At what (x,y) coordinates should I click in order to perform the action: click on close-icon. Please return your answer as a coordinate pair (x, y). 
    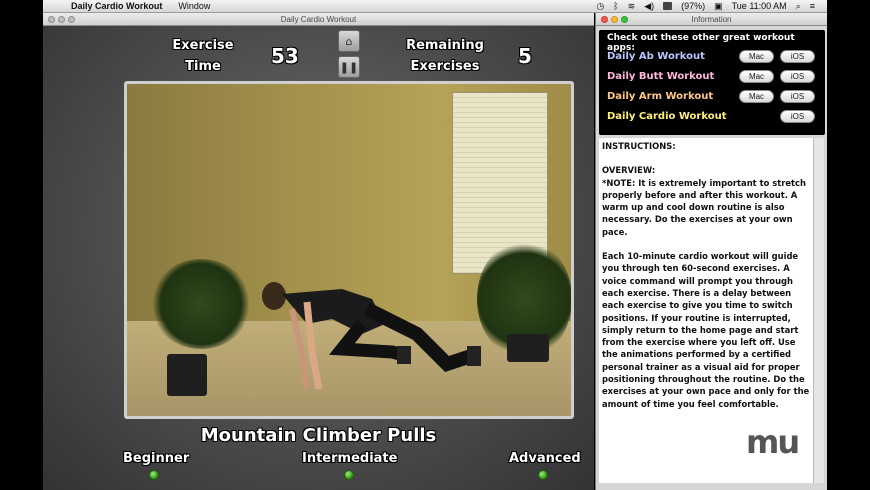
    Looking at the image, I should click on (51, 19).